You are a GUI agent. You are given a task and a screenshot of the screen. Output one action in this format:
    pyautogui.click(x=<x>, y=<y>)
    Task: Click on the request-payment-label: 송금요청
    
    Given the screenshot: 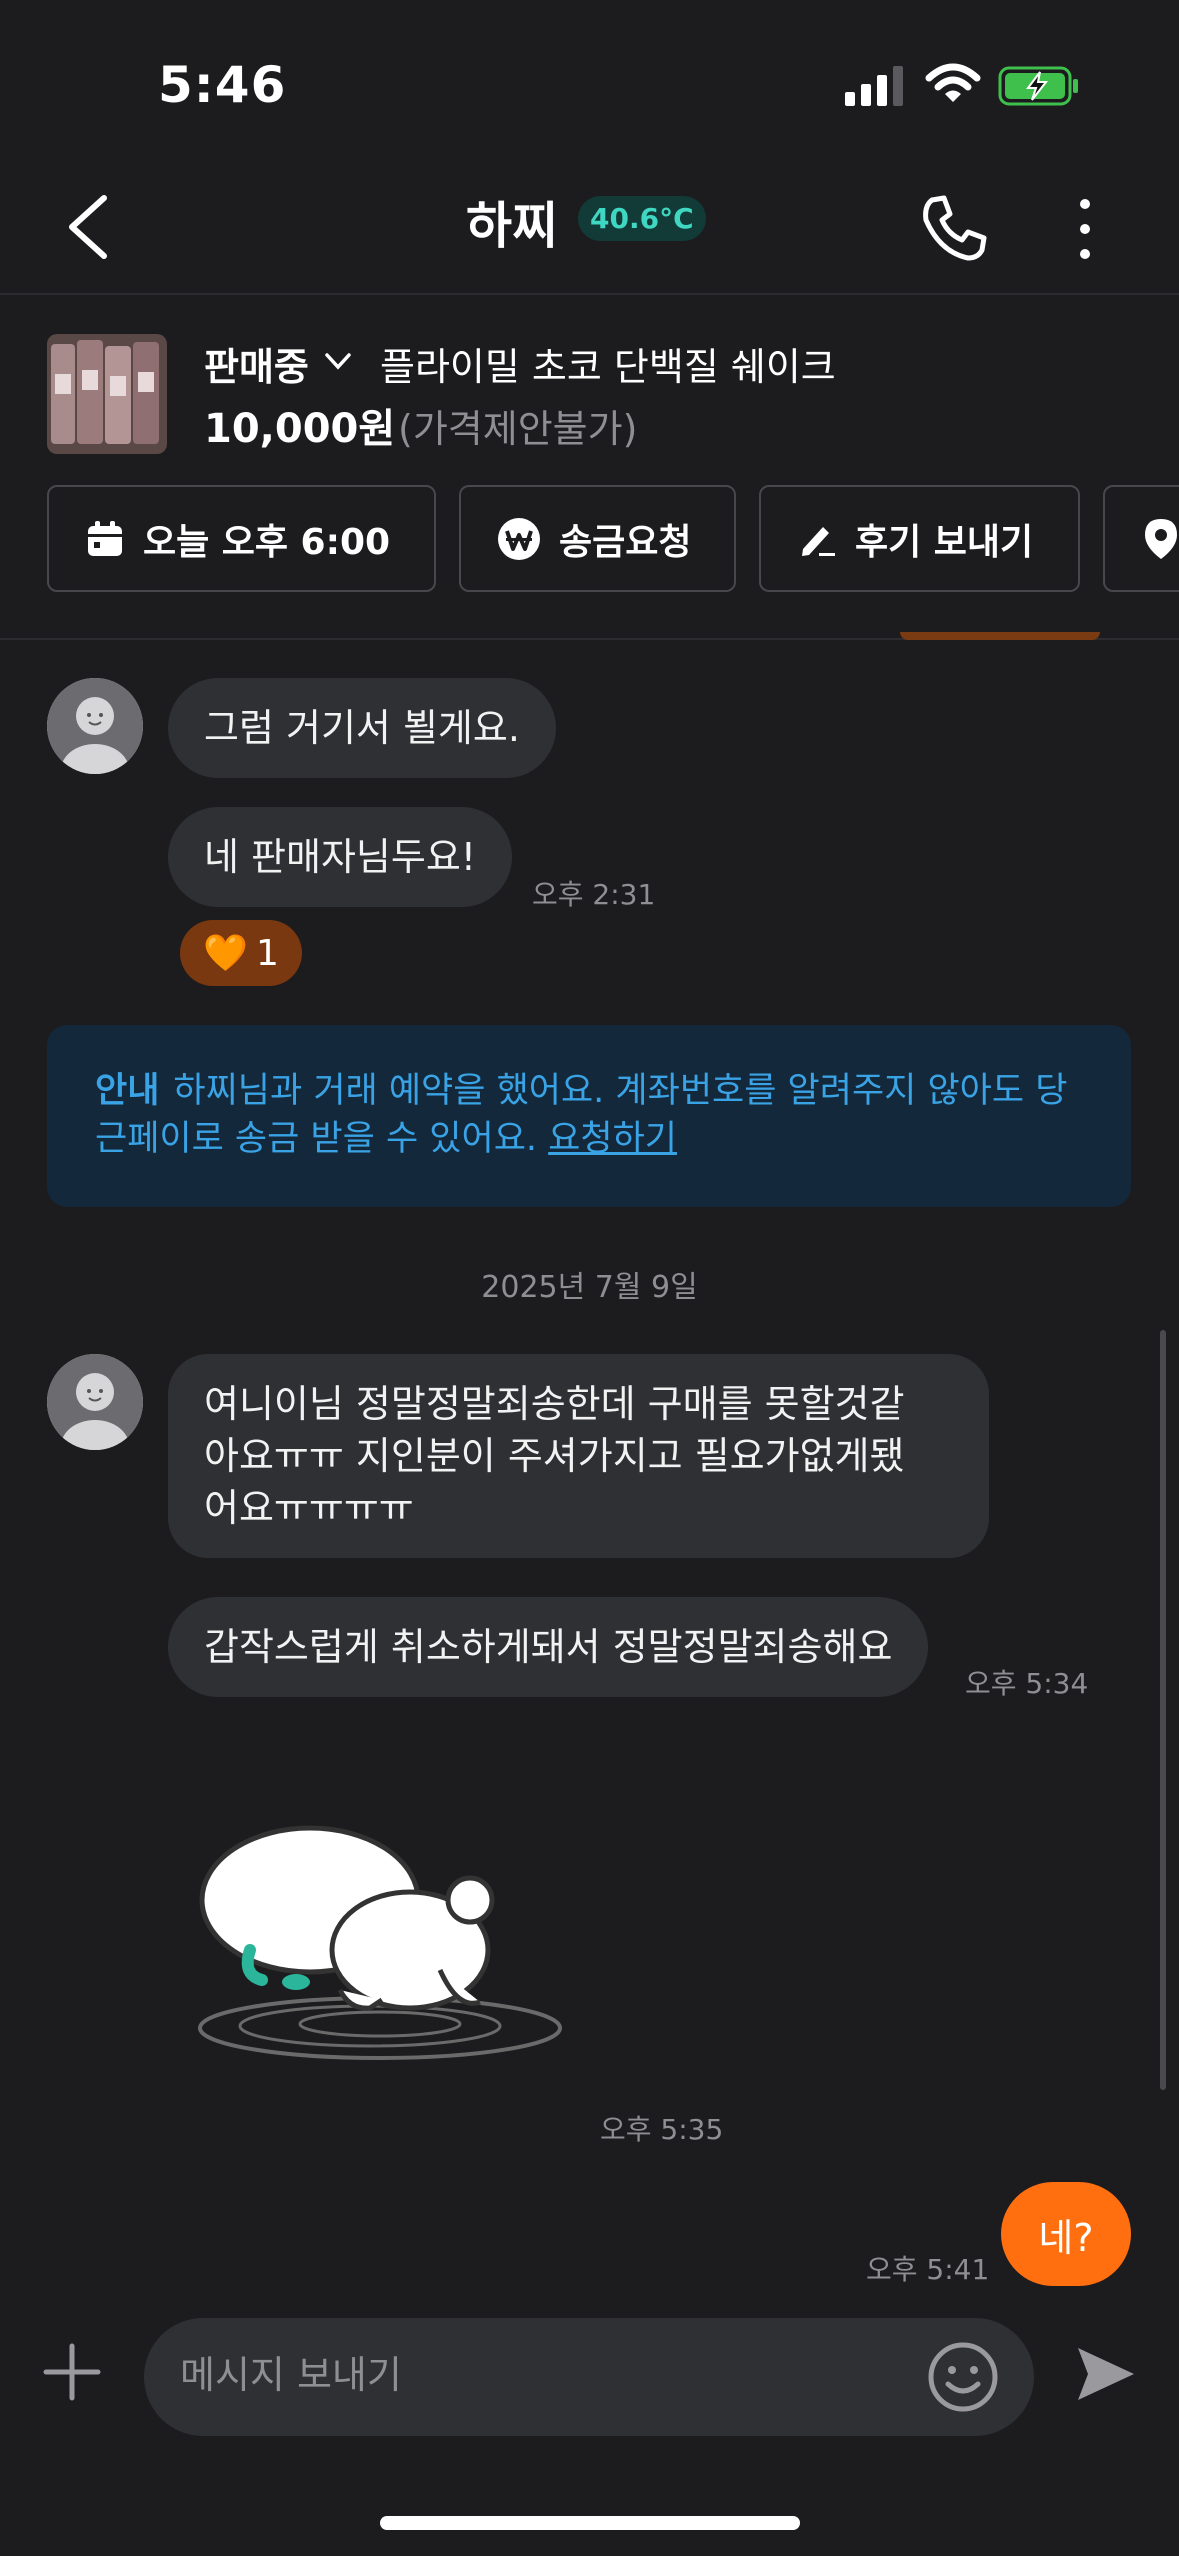 What is the action you would take?
    pyautogui.click(x=625, y=542)
    